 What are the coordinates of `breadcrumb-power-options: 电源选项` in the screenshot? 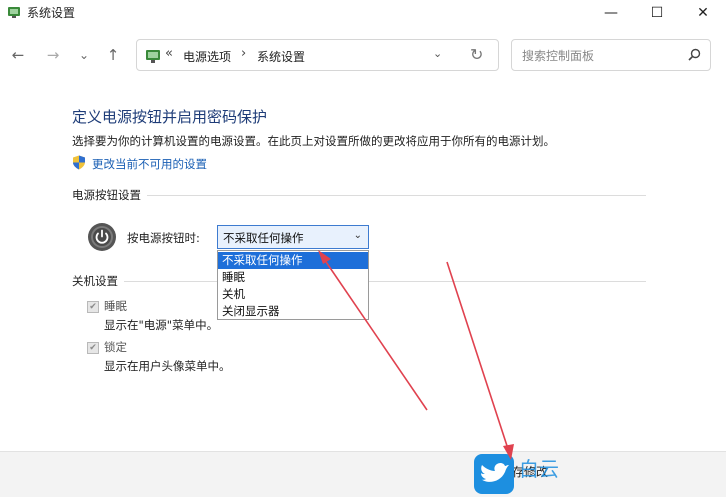 It's located at (207, 56).